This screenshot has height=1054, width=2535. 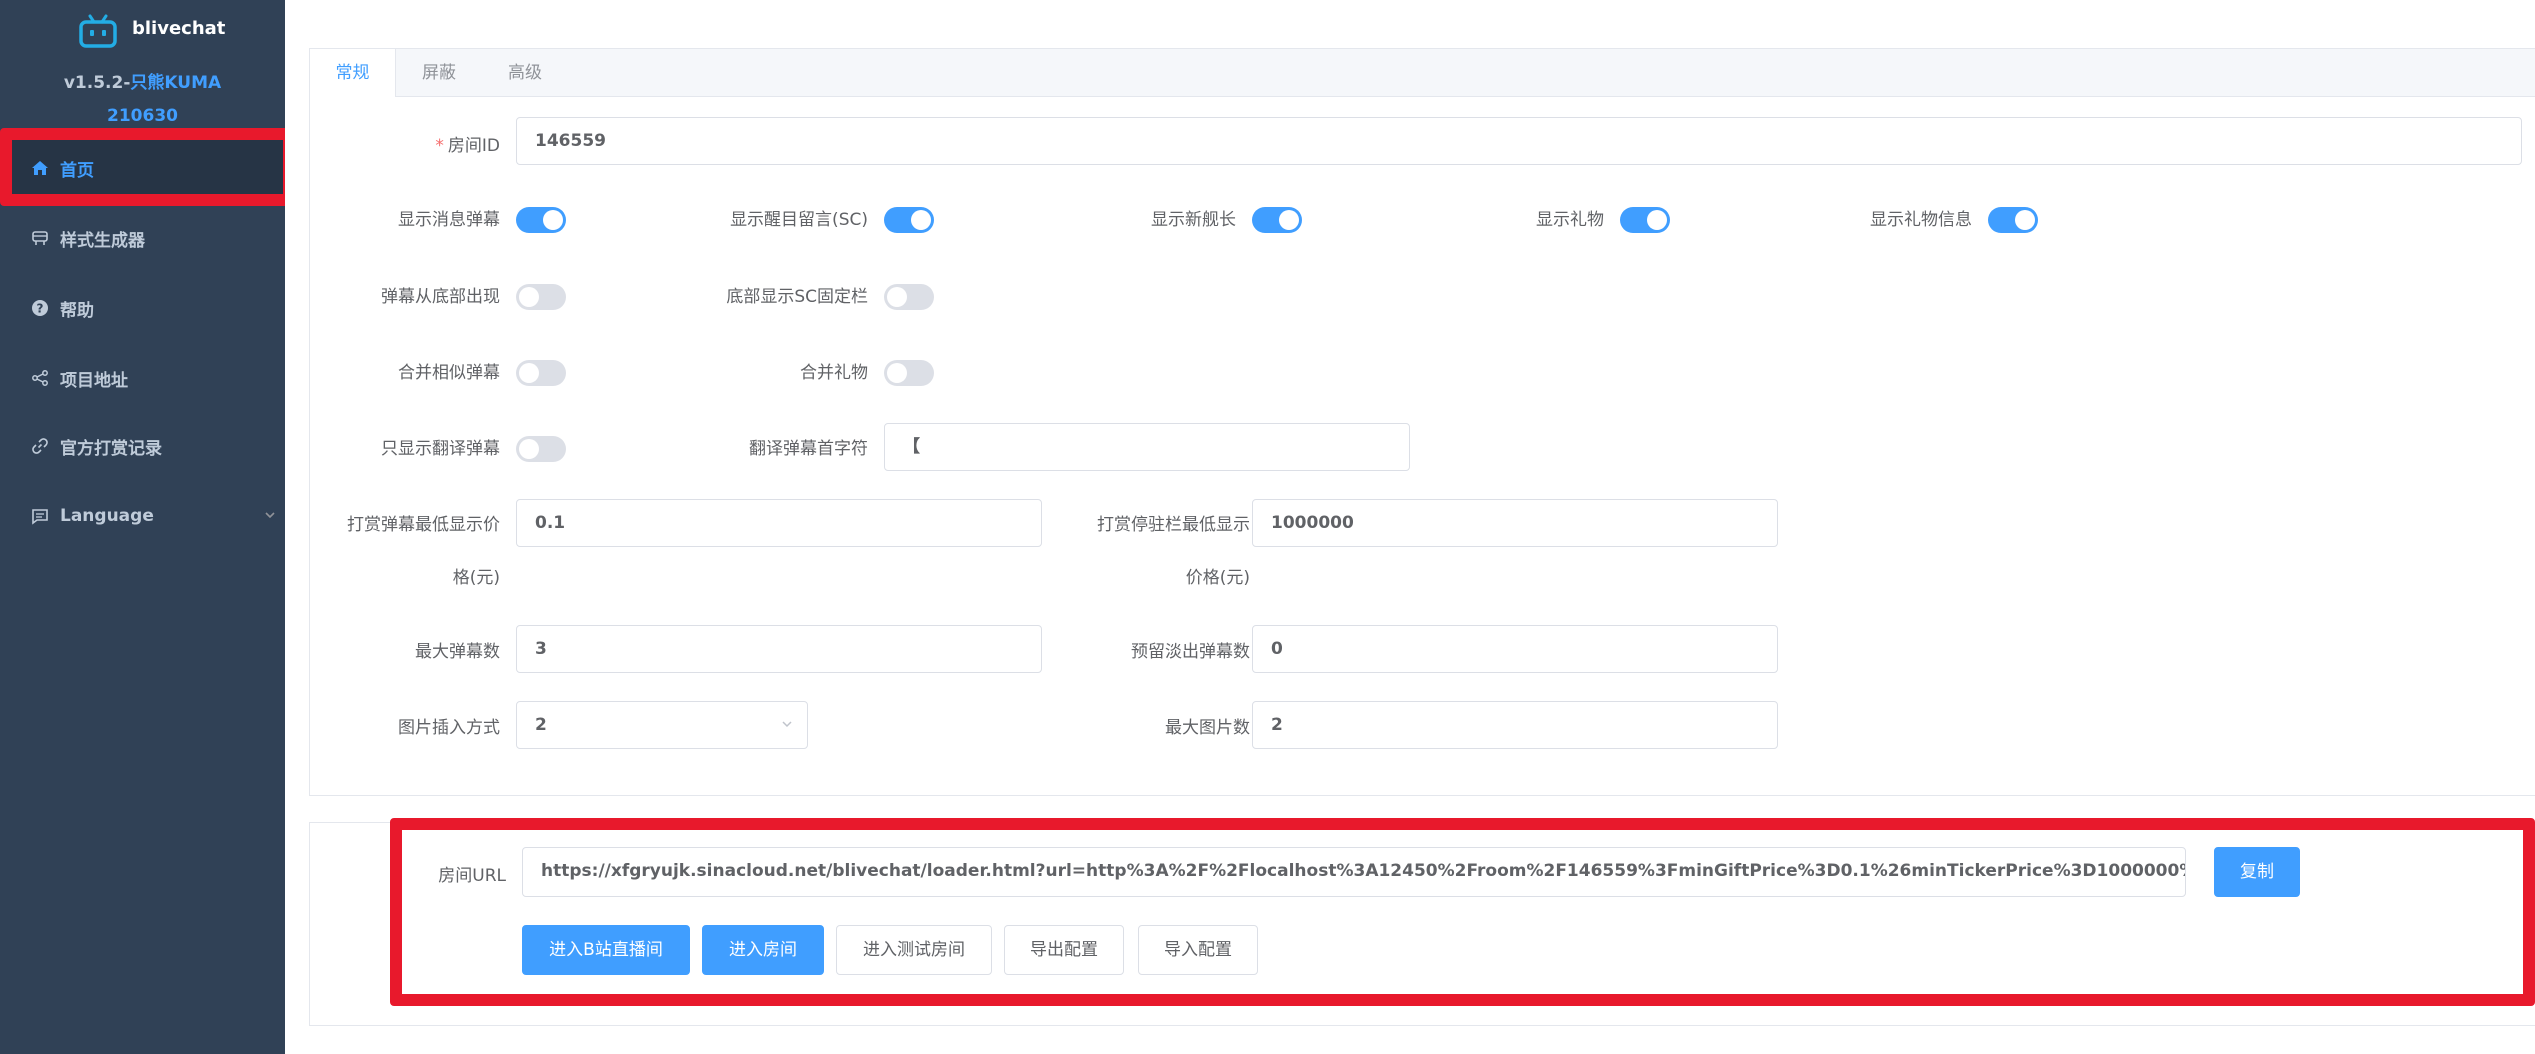 I want to click on min-gift-price-label-line1: 打赏弹幕最低显示价, so click(x=423, y=525).